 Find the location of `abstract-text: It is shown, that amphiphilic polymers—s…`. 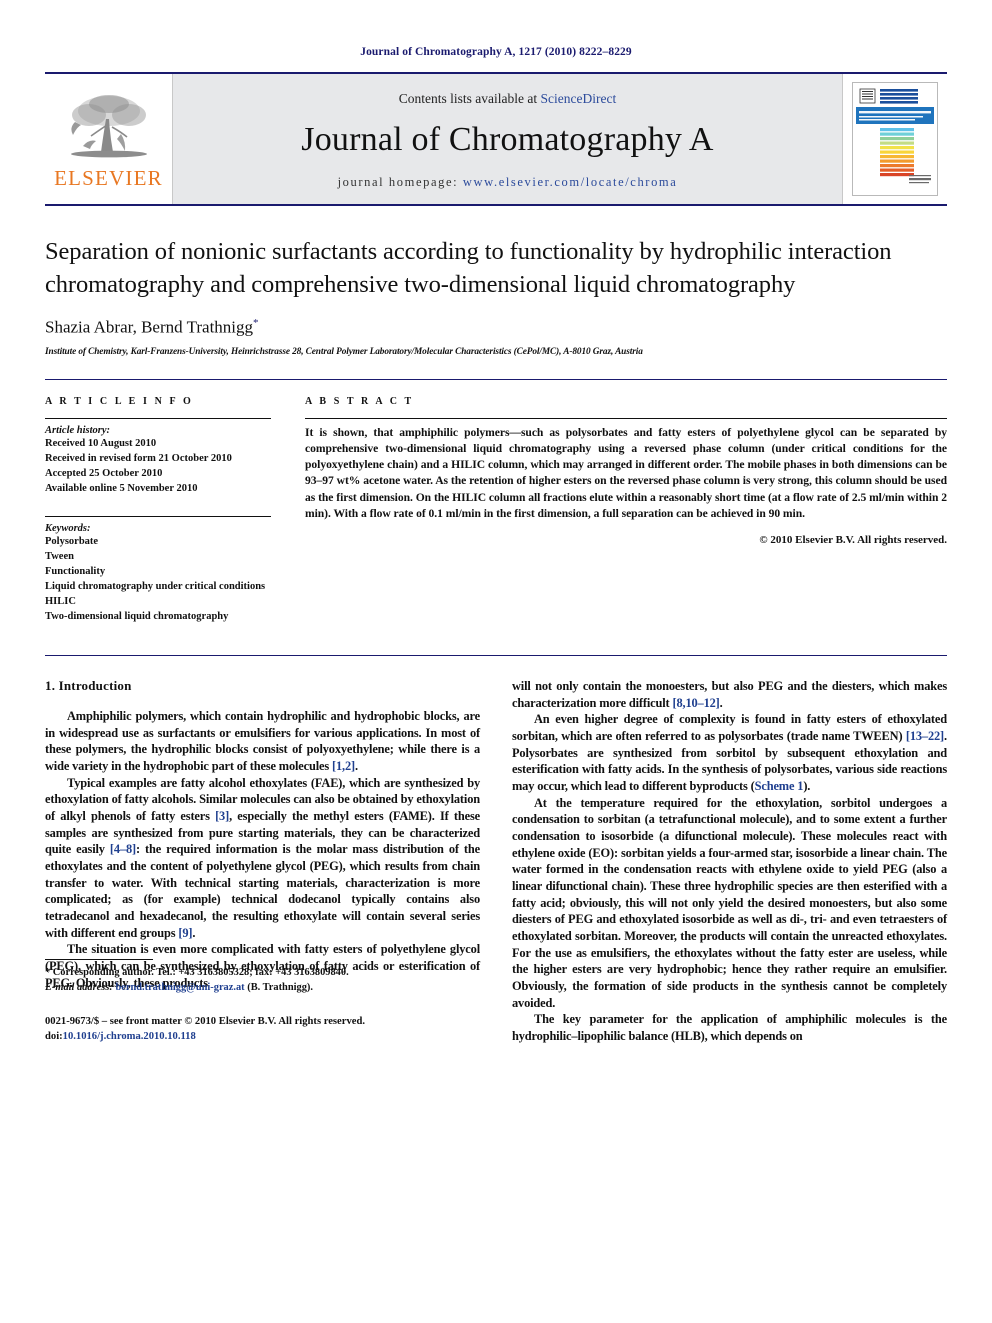

abstract-text: It is shown, that amphiphilic polymers—s… is located at coordinates (626, 472).